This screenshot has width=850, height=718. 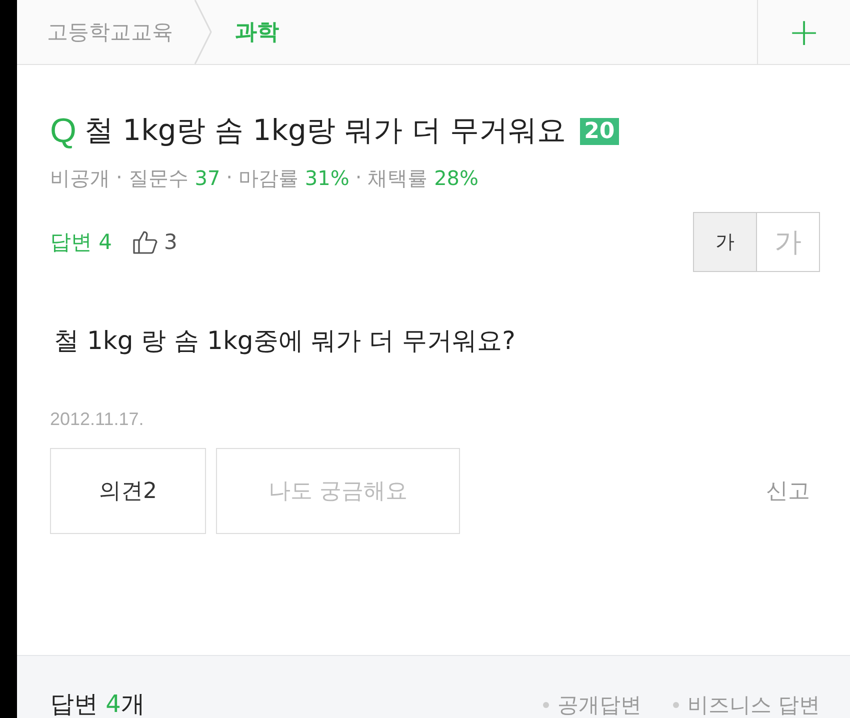 I want to click on thumbs-up-icon, so click(x=145, y=242).